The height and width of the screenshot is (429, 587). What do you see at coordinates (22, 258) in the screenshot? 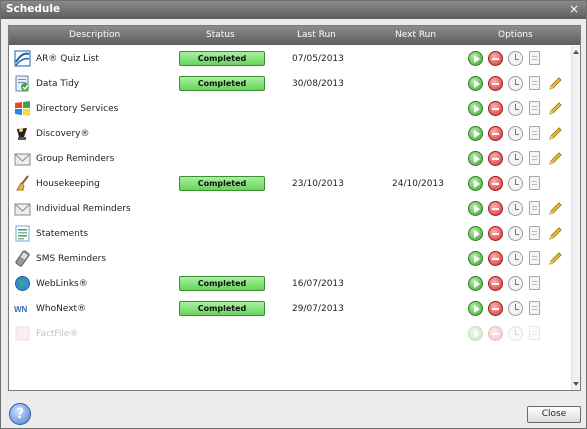
I see `mobile-phone-icon` at bounding box center [22, 258].